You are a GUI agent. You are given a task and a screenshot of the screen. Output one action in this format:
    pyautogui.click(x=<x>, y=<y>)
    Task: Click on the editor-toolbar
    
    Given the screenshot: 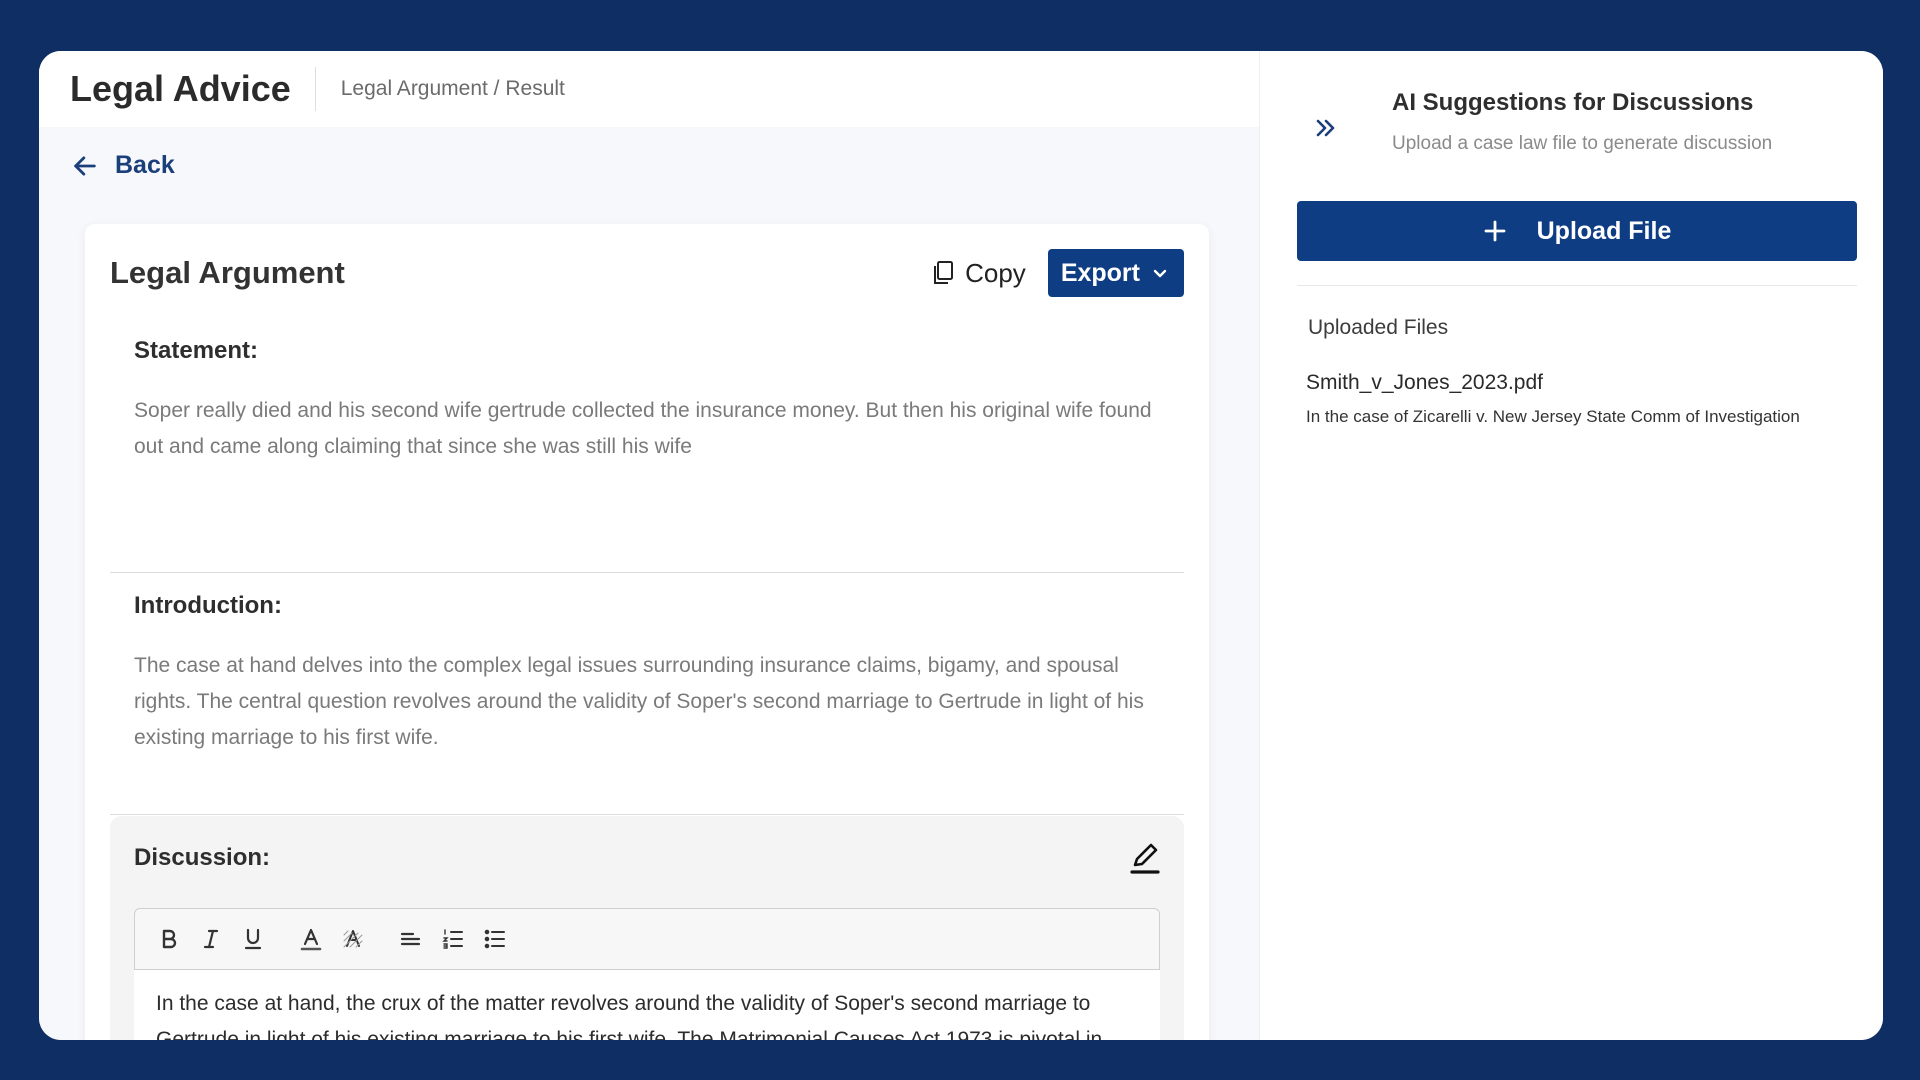 What is the action you would take?
    pyautogui.click(x=647, y=939)
    